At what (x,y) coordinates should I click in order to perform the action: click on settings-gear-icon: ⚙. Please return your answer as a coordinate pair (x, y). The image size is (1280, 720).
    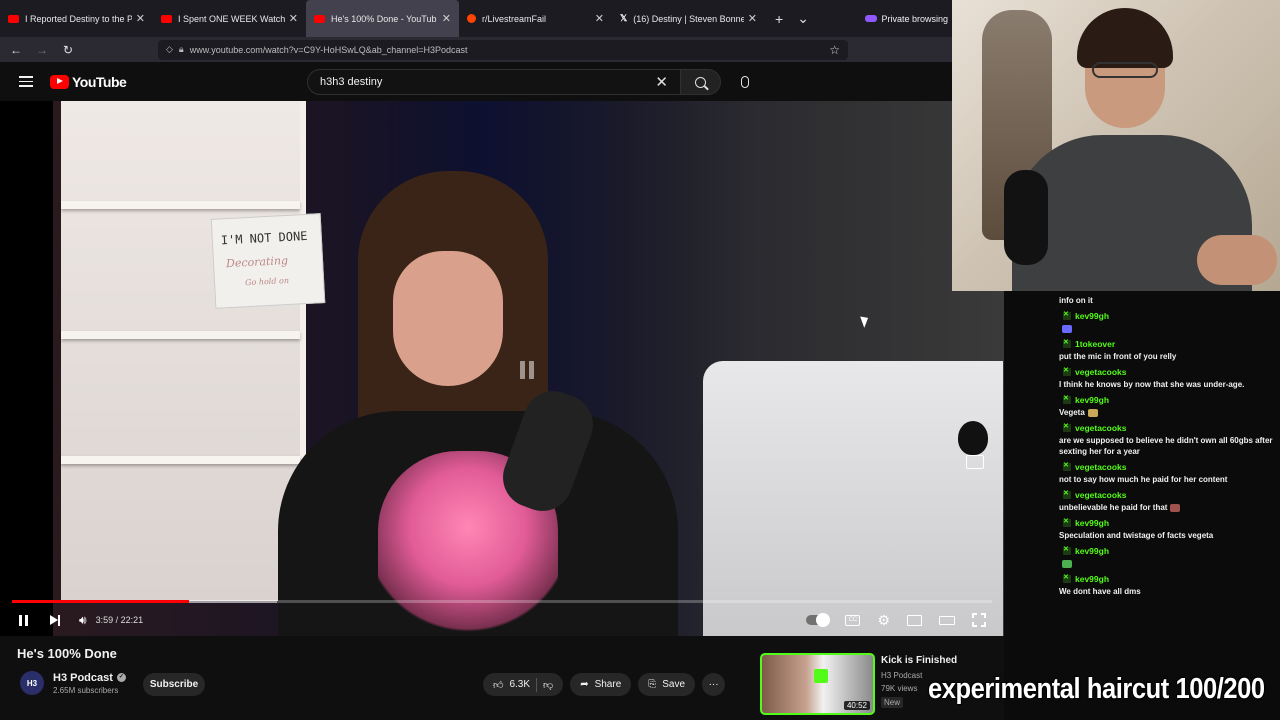
    Looking at the image, I should click on (883, 620).